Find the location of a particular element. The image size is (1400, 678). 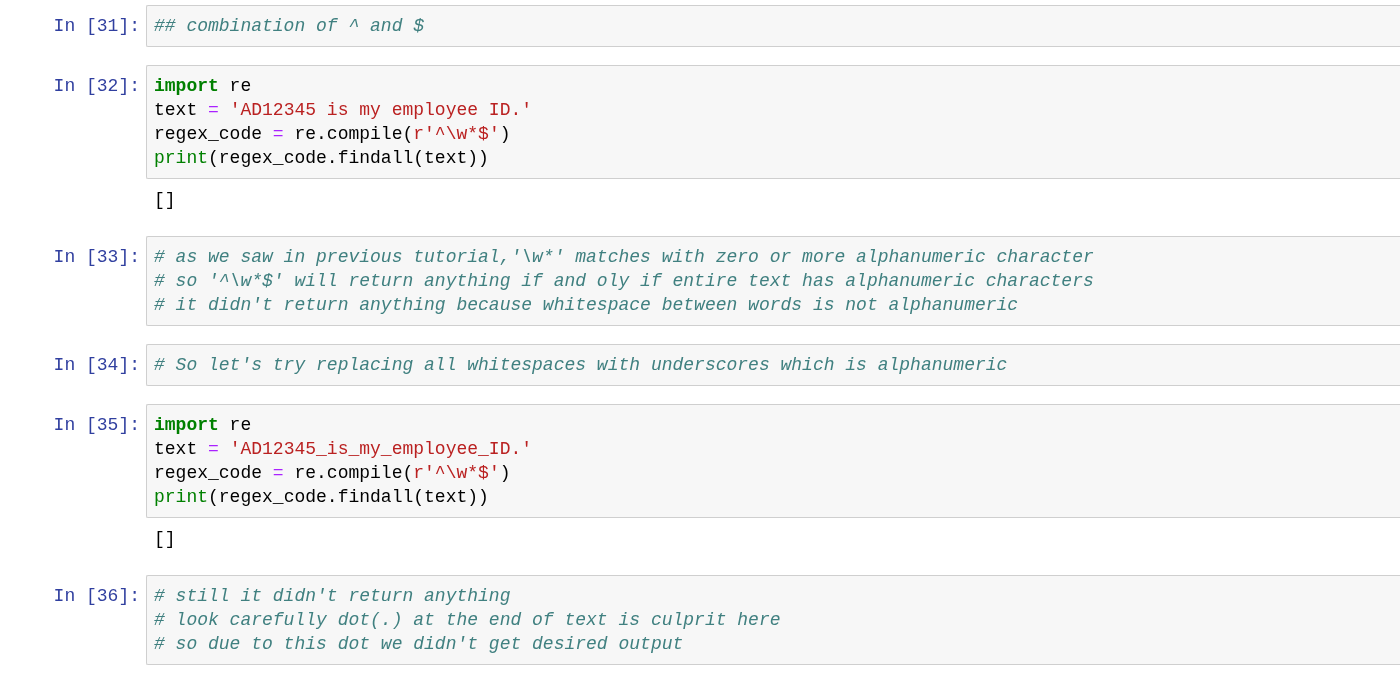

code-cell: # So let's try replacing all whitespaces with underscores which is alphanumeric is located at coordinates (773, 365).